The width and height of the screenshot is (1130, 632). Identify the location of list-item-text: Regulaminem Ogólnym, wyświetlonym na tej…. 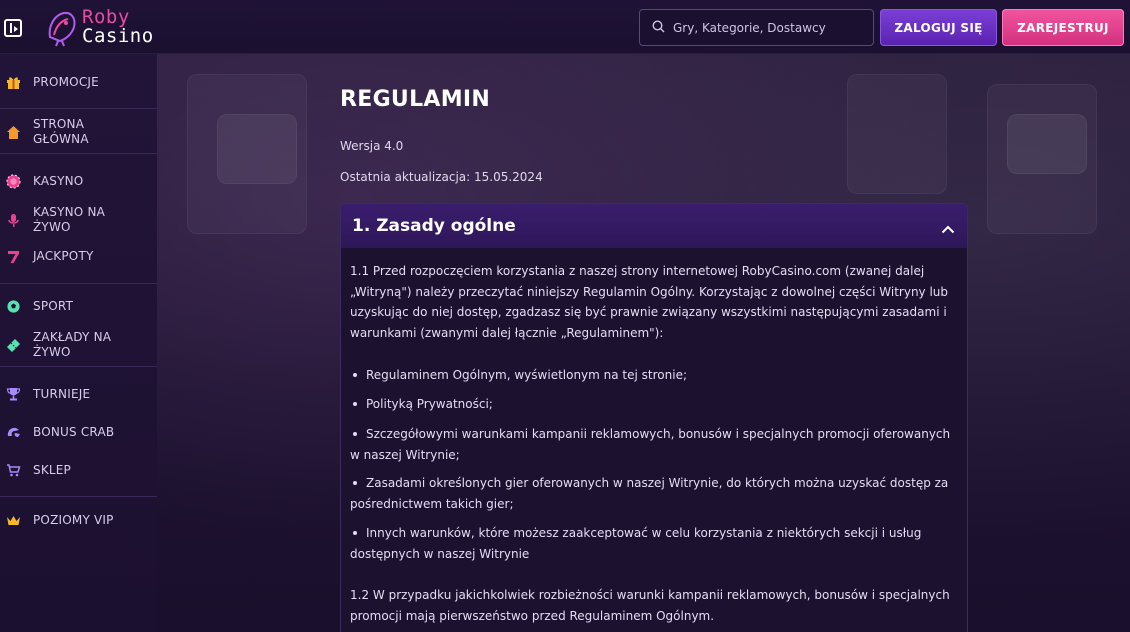
(527, 375).